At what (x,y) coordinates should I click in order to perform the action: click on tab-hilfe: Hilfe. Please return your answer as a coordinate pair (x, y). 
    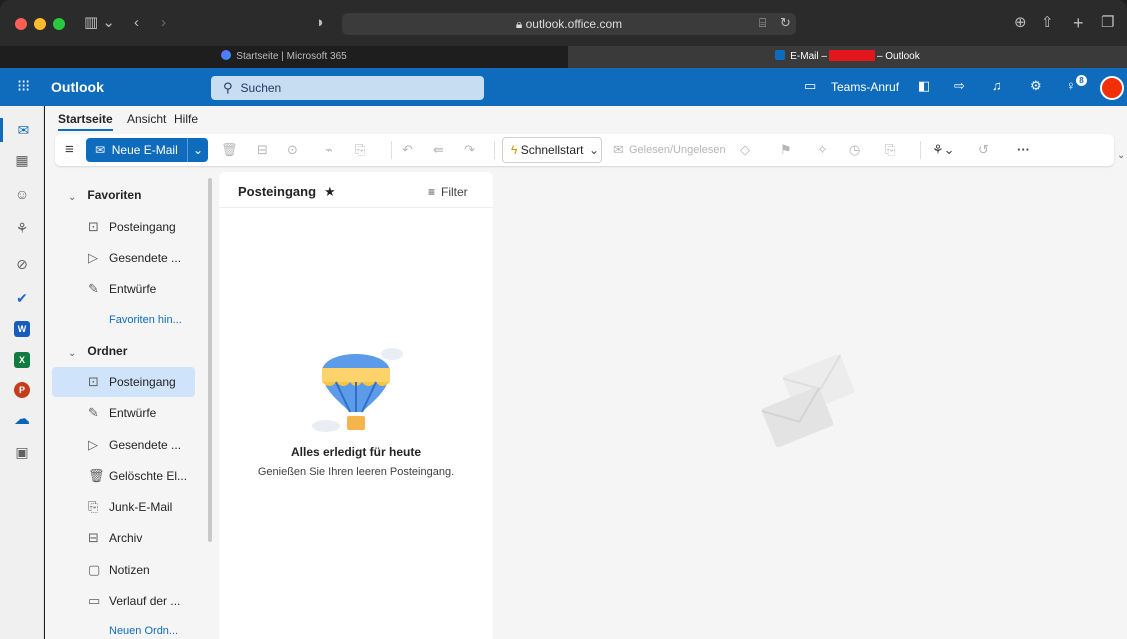
    Looking at the image, I should click on (186, 119).